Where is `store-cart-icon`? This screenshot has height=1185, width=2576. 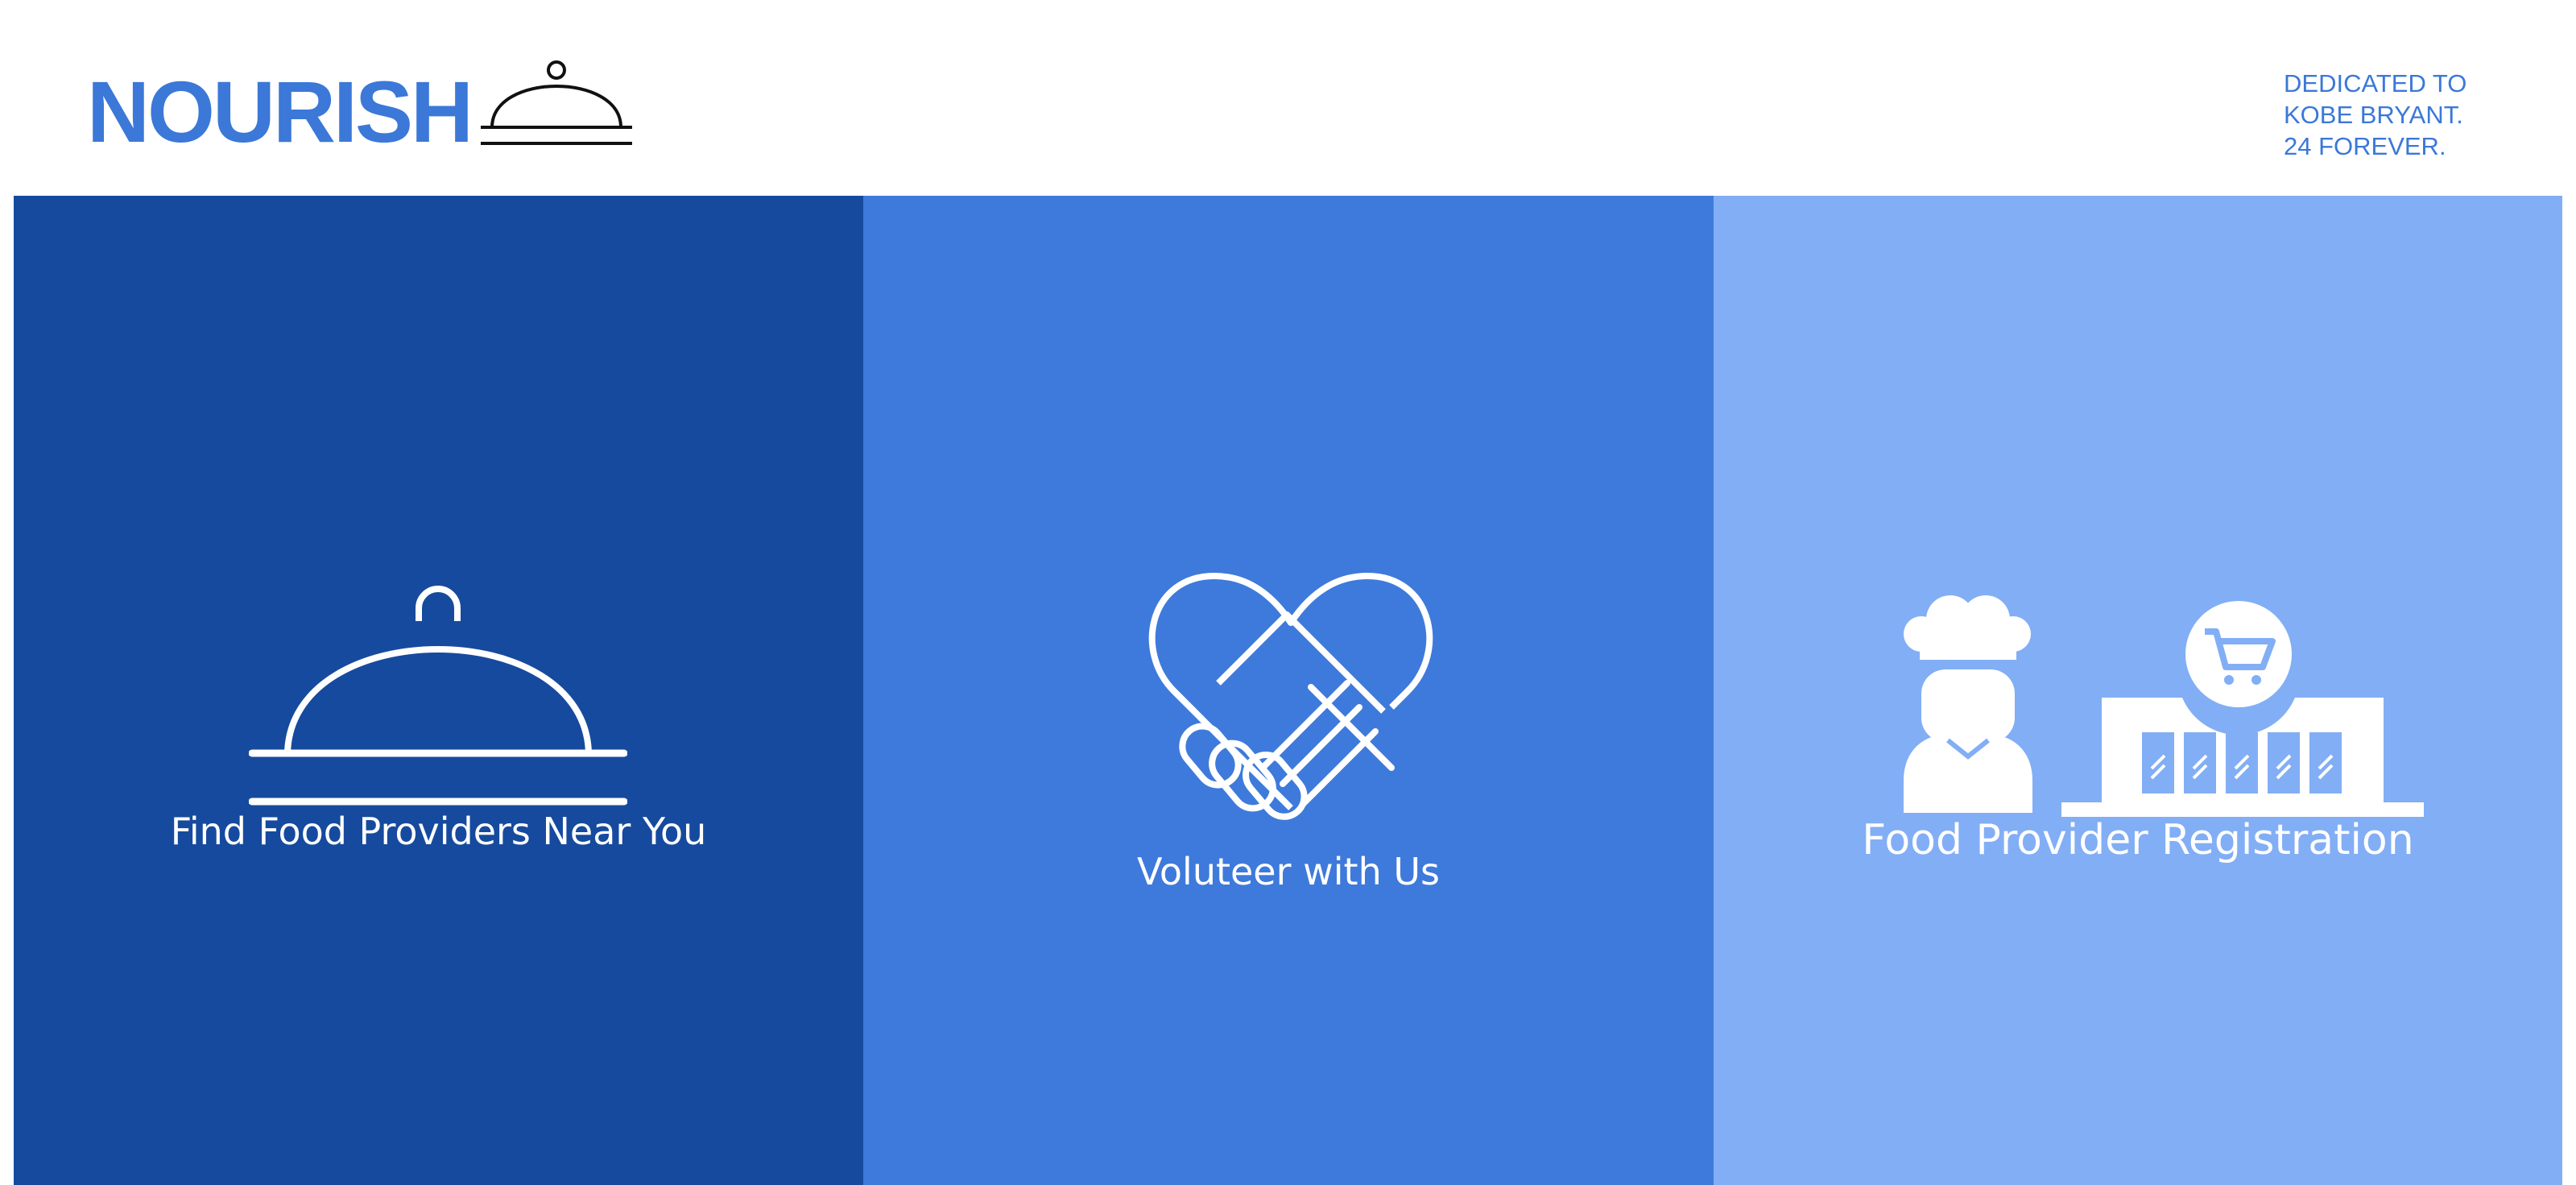
store-cart-icon is located at coordinates (2242, 712).